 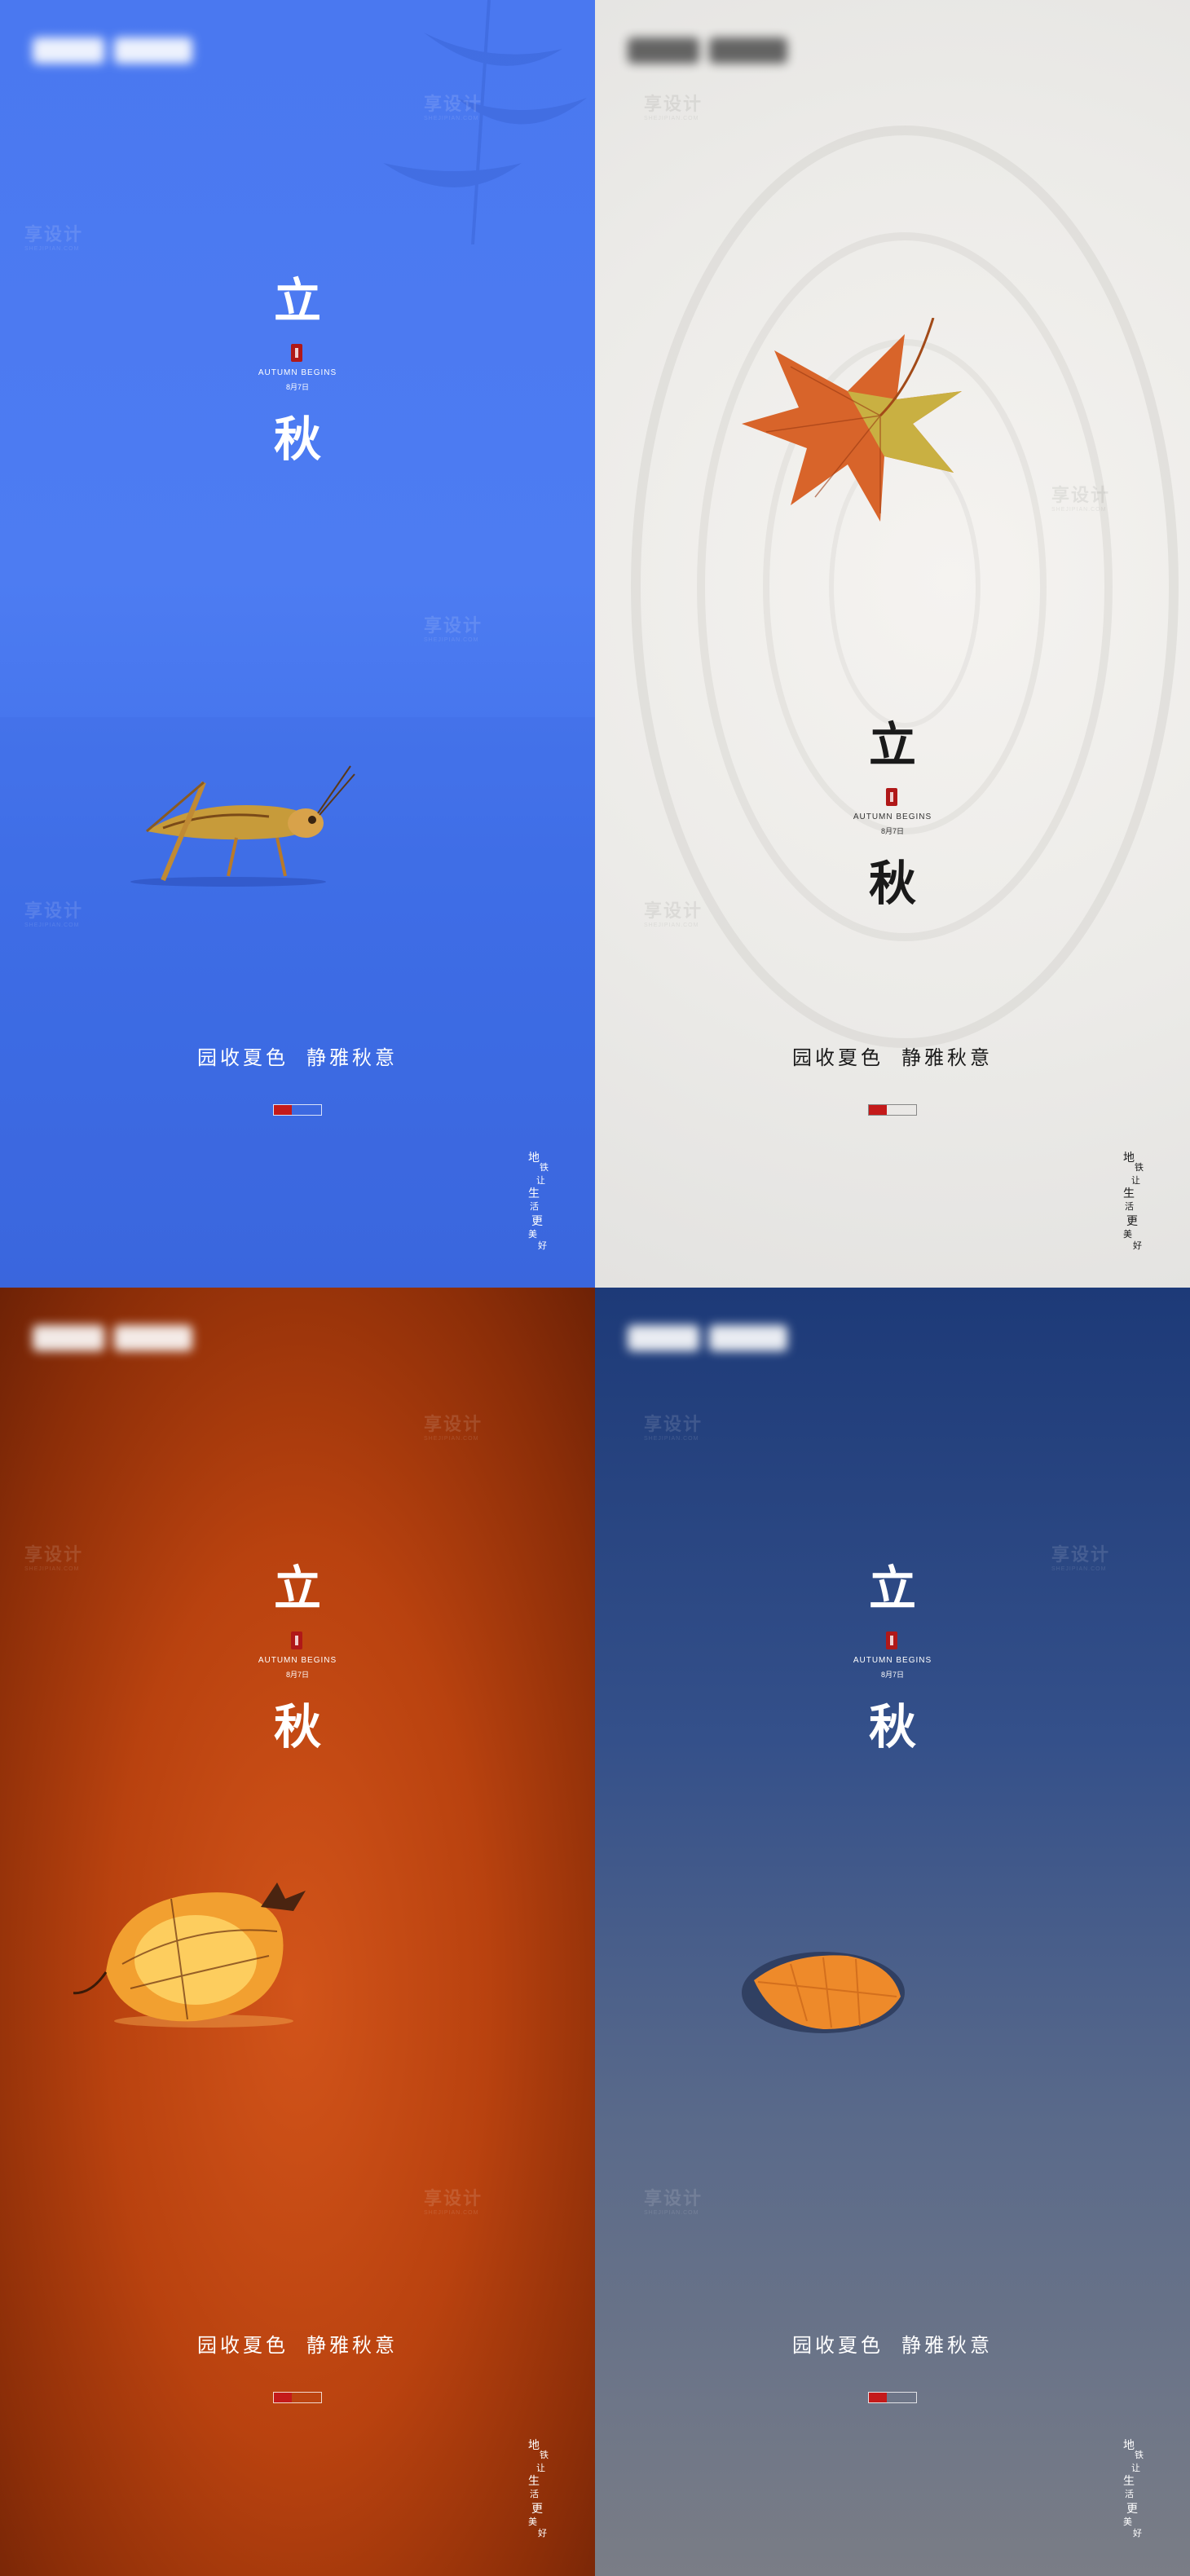 I want to click on maple-leaf-illustration, so click(x=852, y=420).